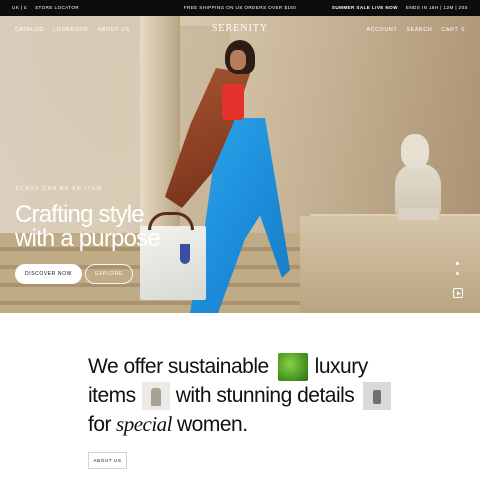  I want to click on hero-eyebrow: Class can be an item, so click(59, 189).